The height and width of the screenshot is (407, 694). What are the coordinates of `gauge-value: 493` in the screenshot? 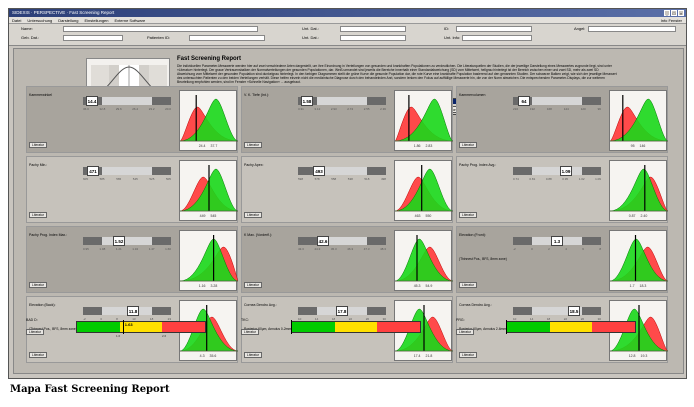 It's located at (319, 171).